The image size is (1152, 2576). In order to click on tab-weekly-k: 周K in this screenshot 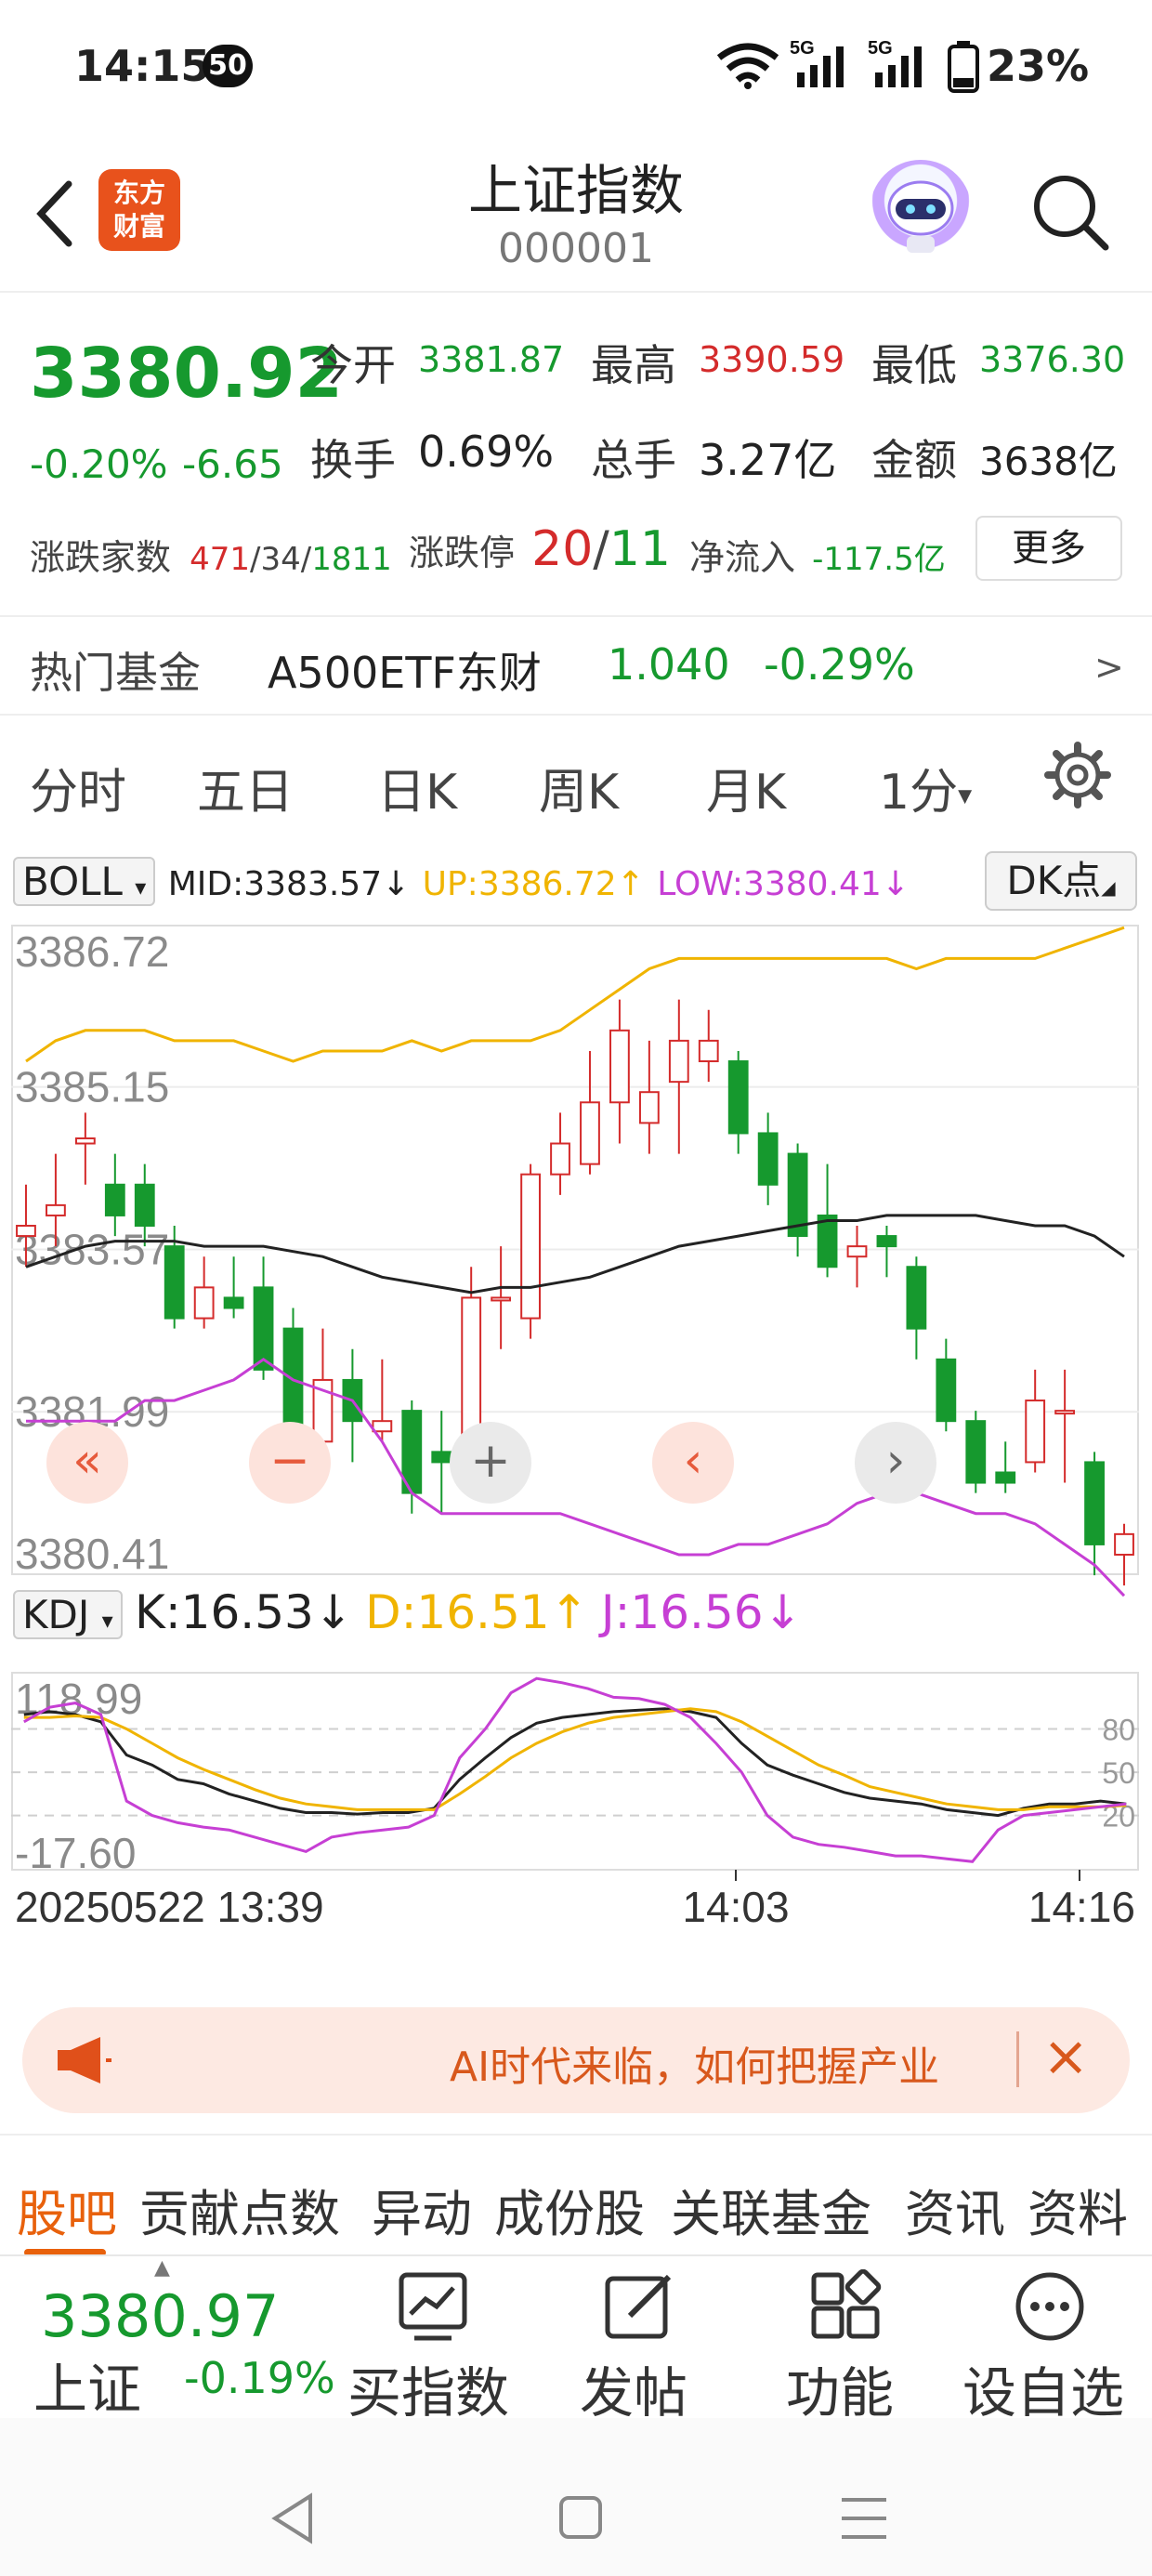, I will do `click(579, 787)`.